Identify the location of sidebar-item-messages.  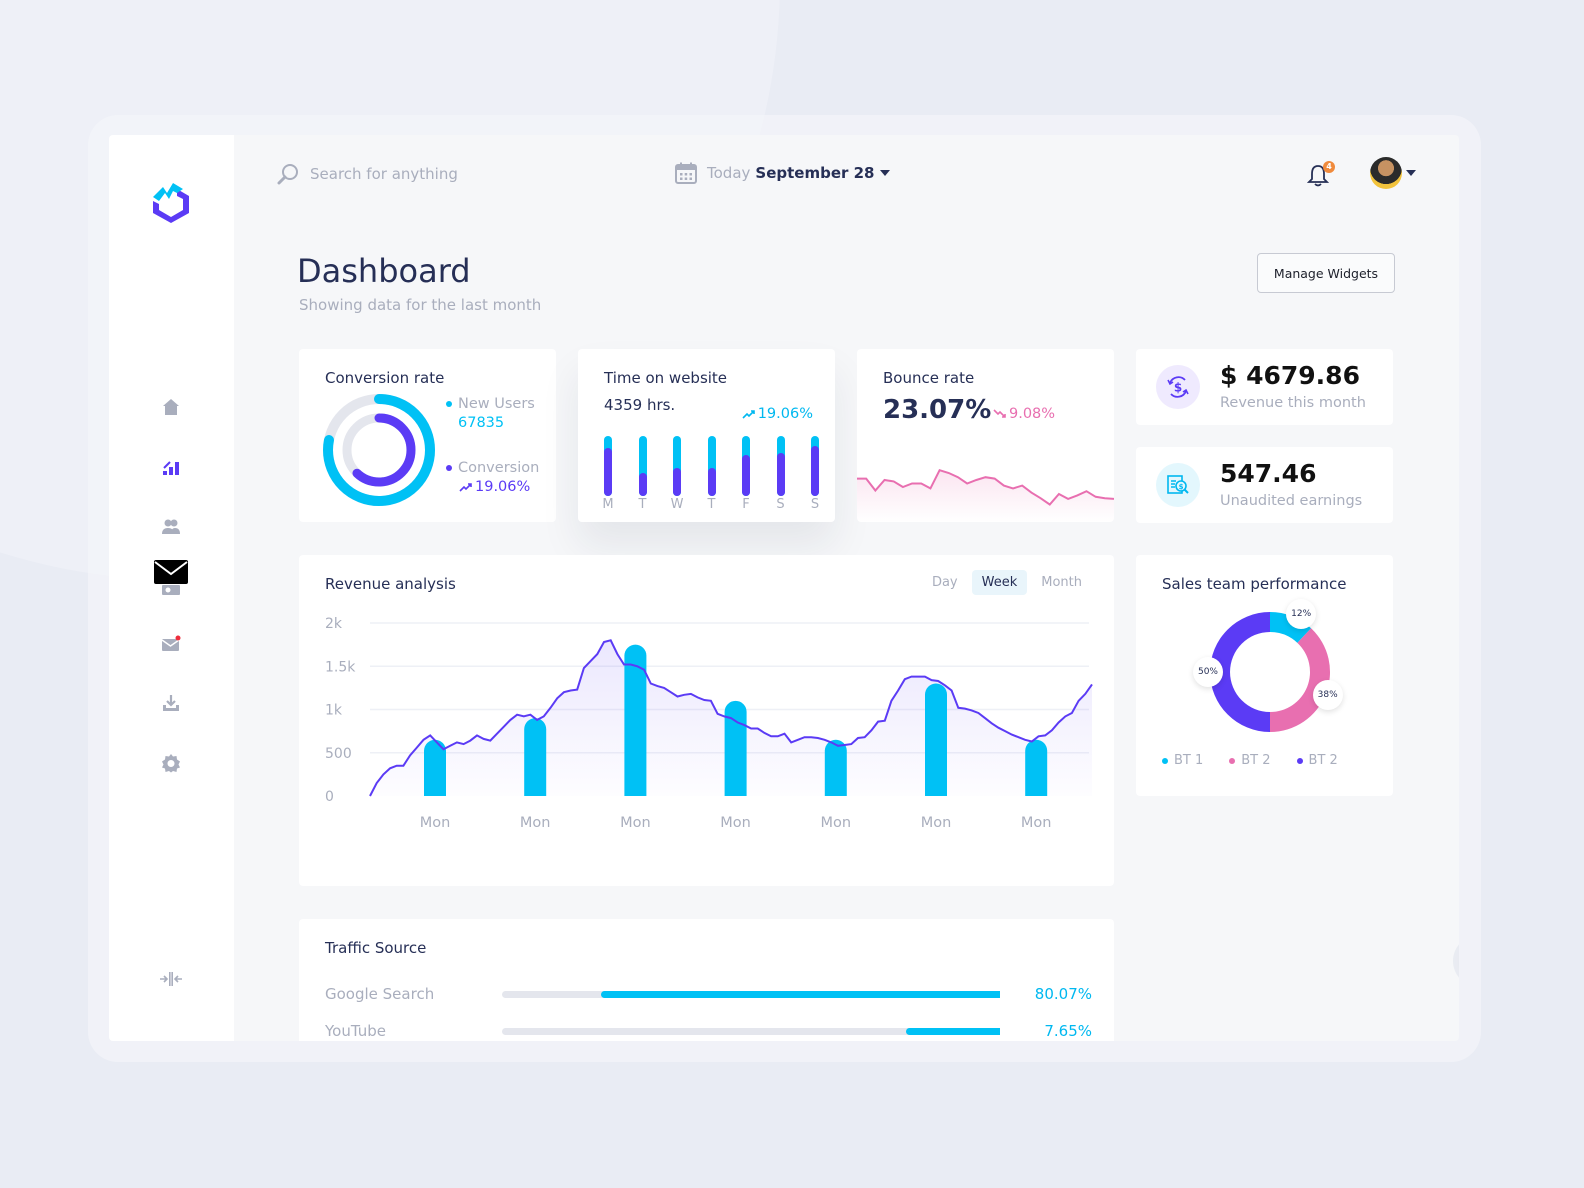
(171, 644).